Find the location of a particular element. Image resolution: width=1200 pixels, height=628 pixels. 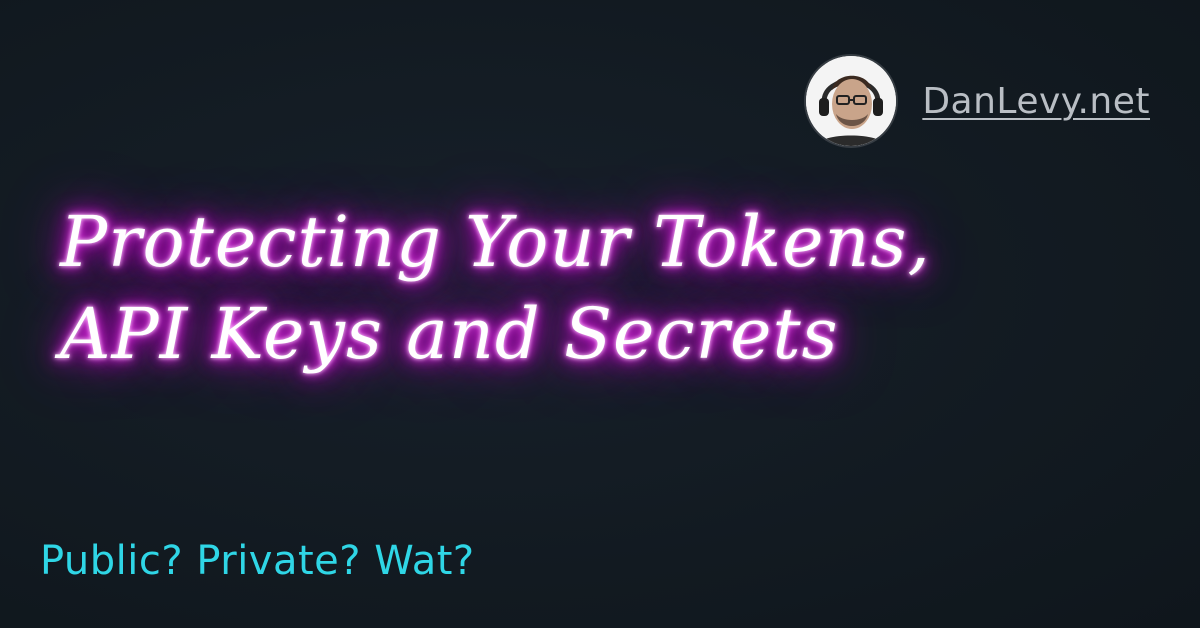

brand-header: DanLevy.net is located at coordinates (978, 101).